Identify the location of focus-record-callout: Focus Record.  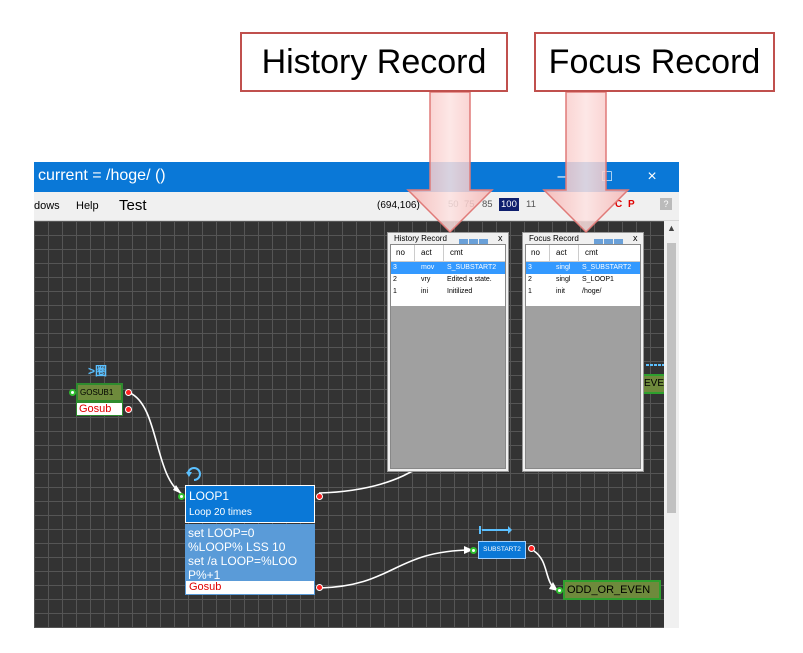
(654, 62).